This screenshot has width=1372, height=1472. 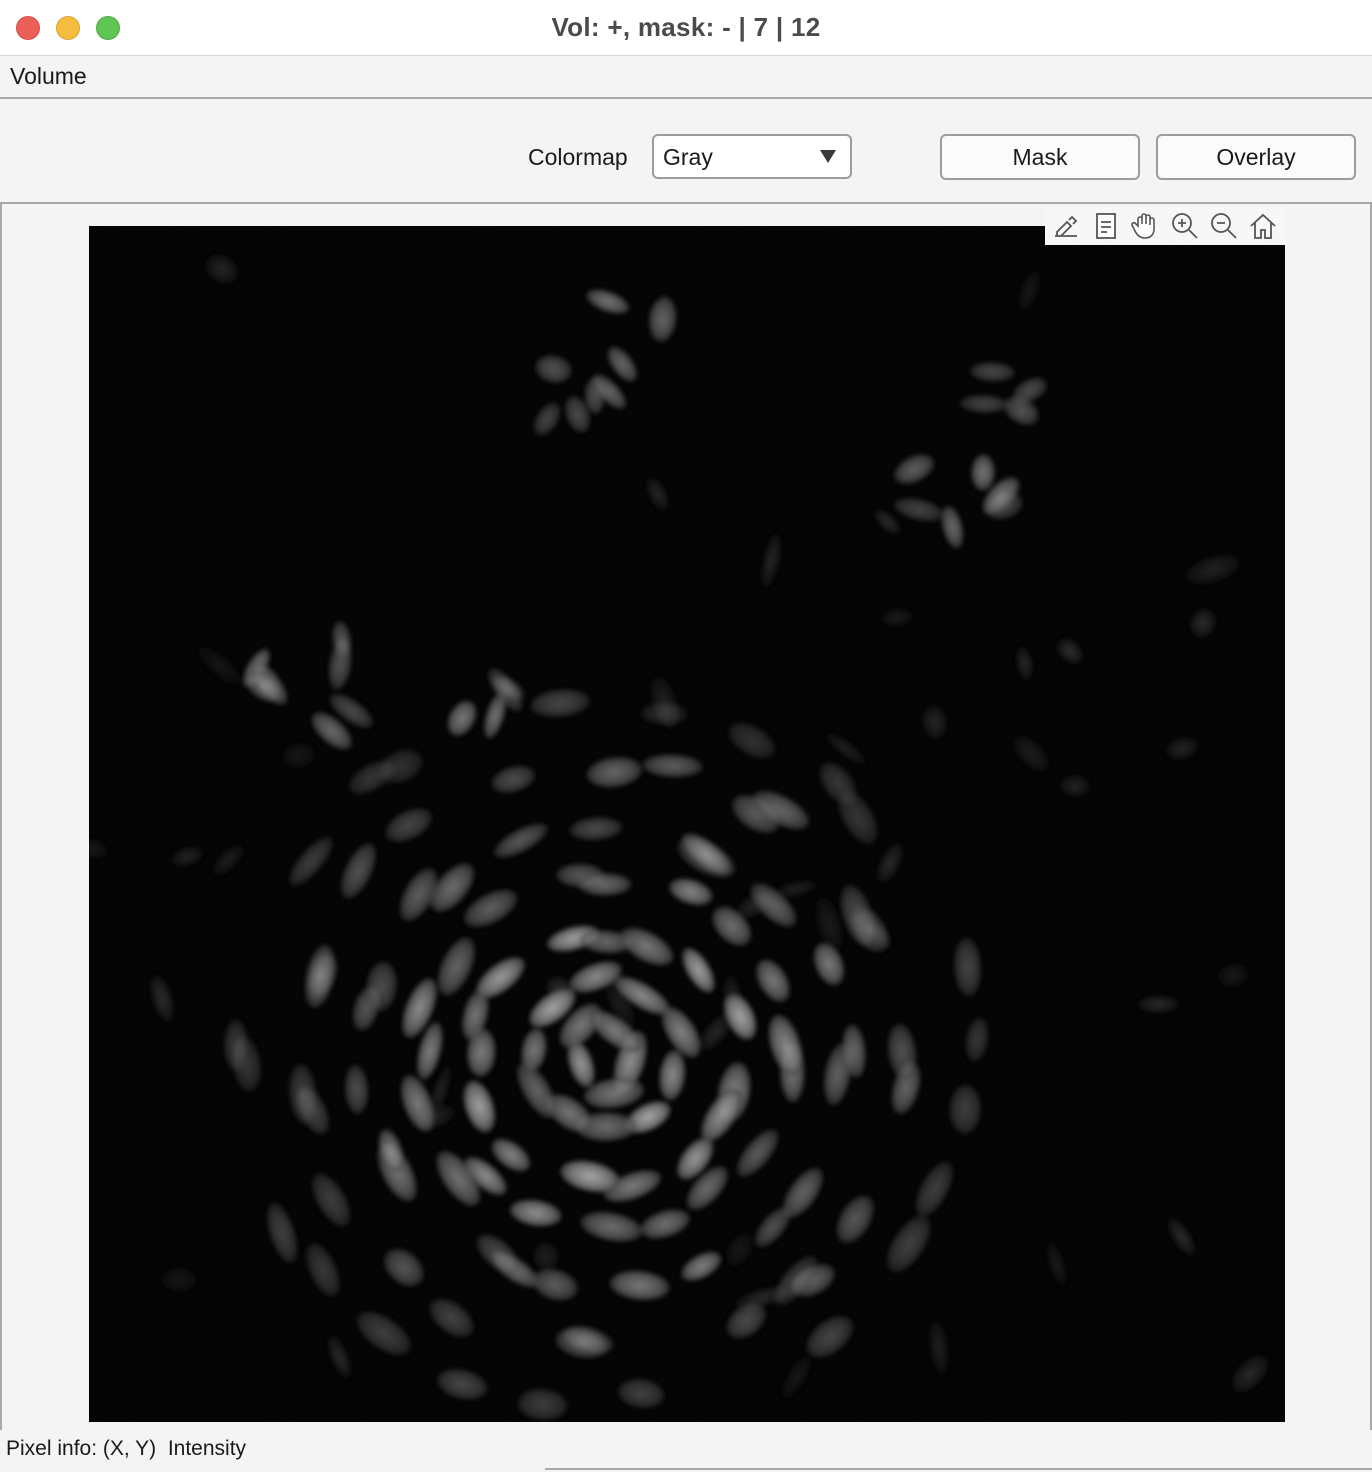 What do you see at coordinates (48, 76) in the screenshot?
I see `menu-volume: Volume` at bounding box center [48, 76].